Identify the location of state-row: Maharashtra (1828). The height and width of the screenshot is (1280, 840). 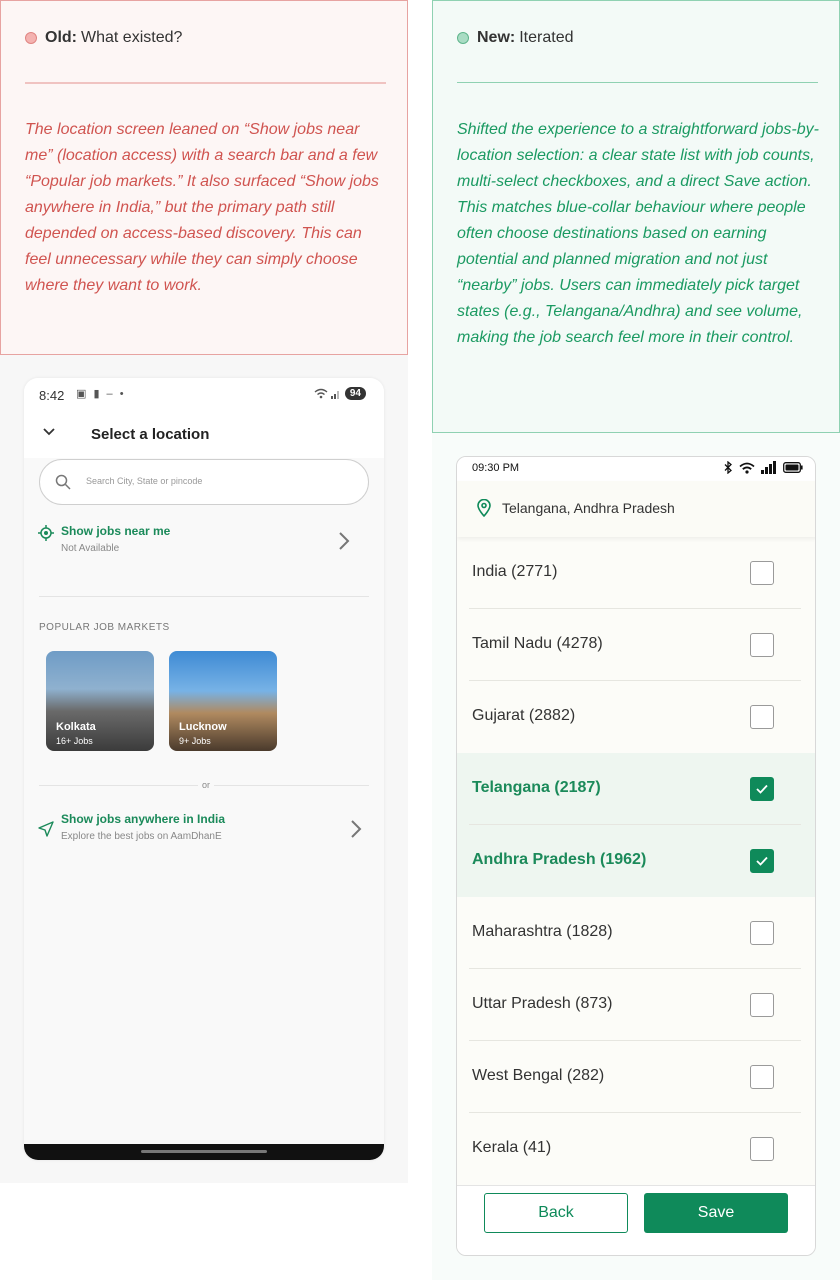
(636, 933).